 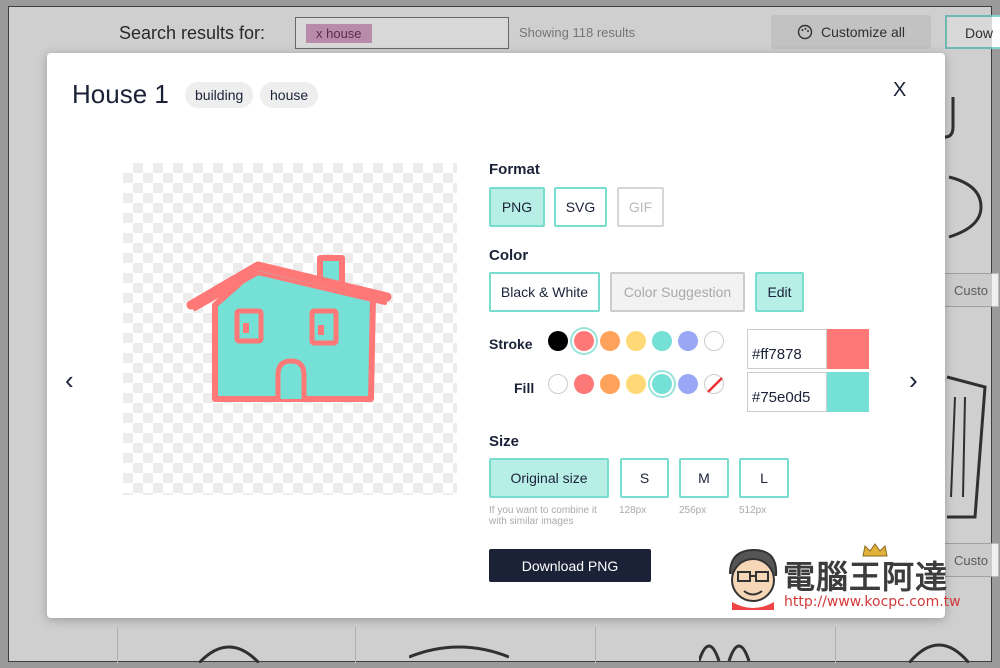 I want to click on size-m-button: M, so click(x=704, y=478).